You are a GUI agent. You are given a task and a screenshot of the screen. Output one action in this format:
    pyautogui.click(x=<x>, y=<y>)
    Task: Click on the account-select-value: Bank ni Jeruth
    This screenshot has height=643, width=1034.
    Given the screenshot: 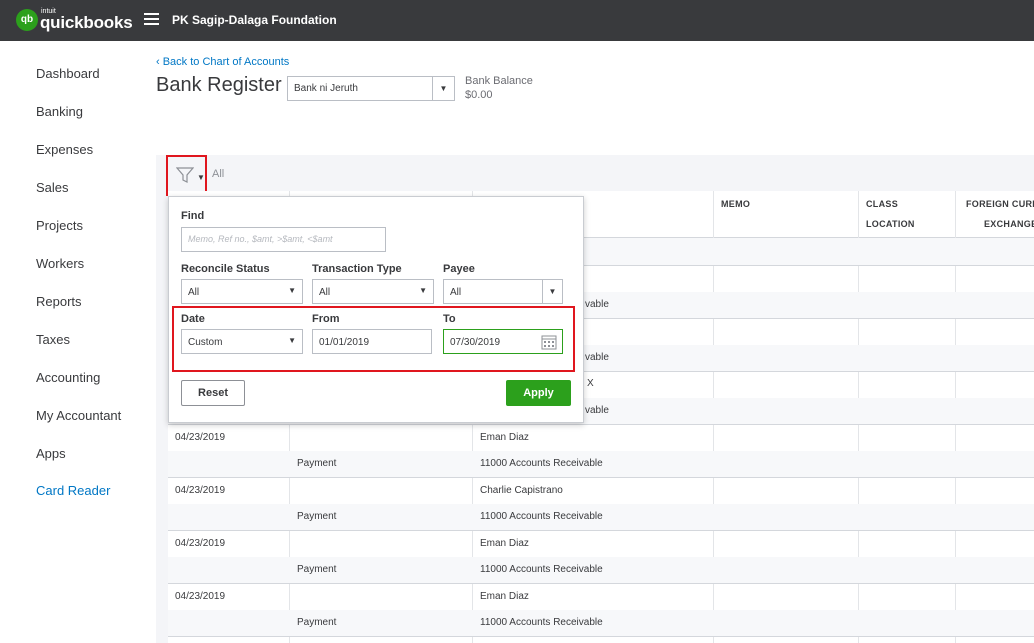 What is the action you would take?
    pyautogui.click(x=326, y=88)
    